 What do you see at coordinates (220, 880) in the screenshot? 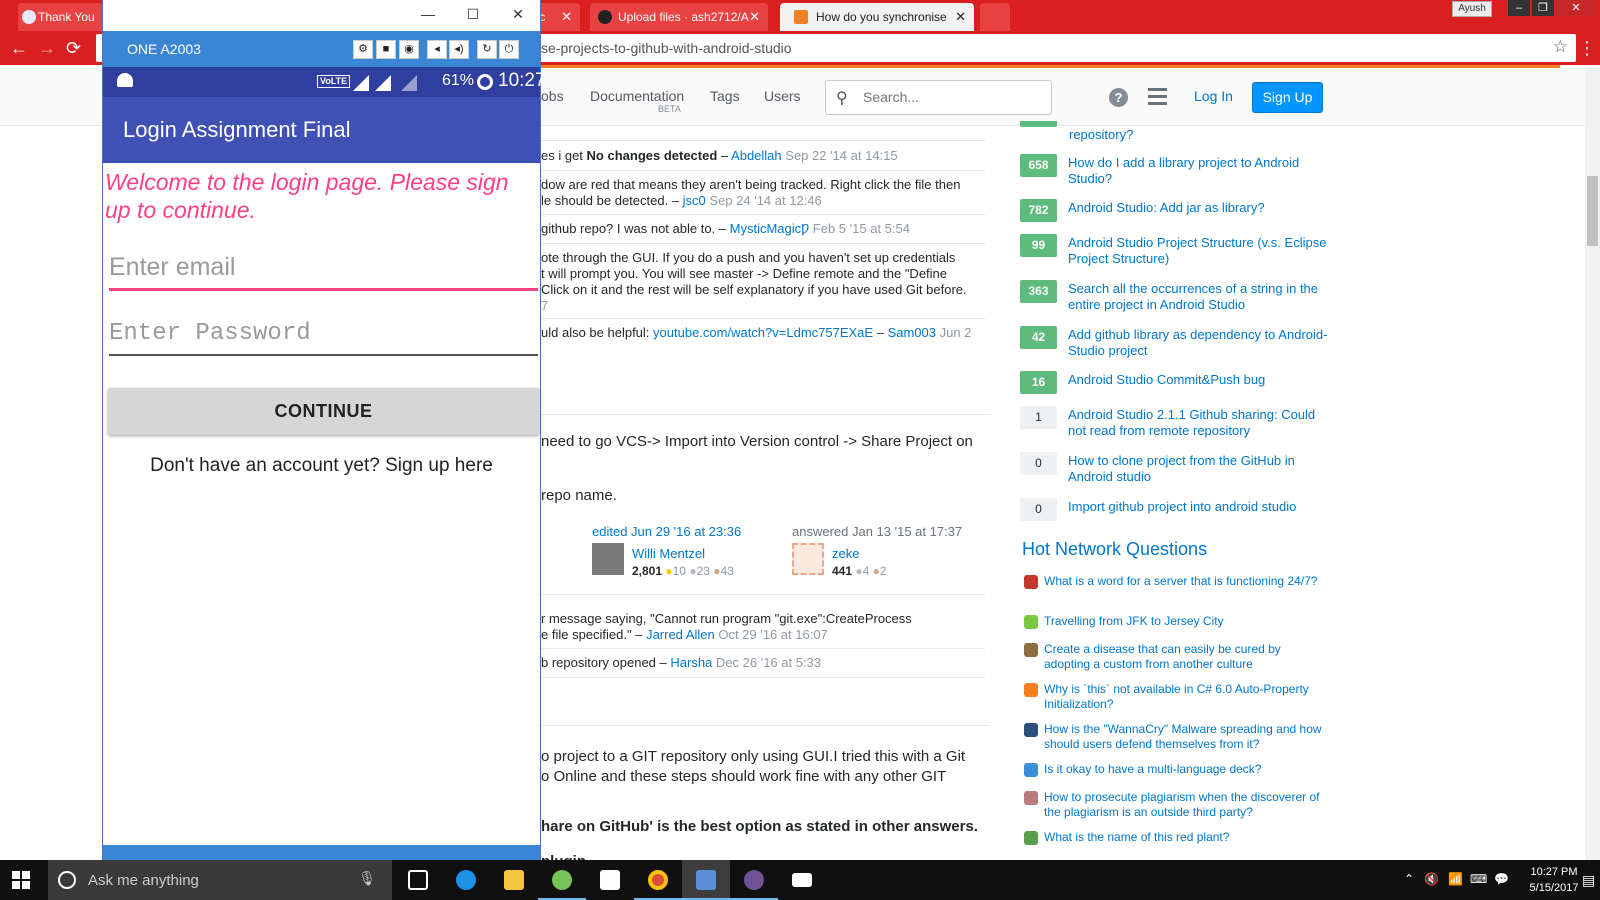
I see `cortana-search: Ask me anything 🎙` at bounding box center [220, 880].